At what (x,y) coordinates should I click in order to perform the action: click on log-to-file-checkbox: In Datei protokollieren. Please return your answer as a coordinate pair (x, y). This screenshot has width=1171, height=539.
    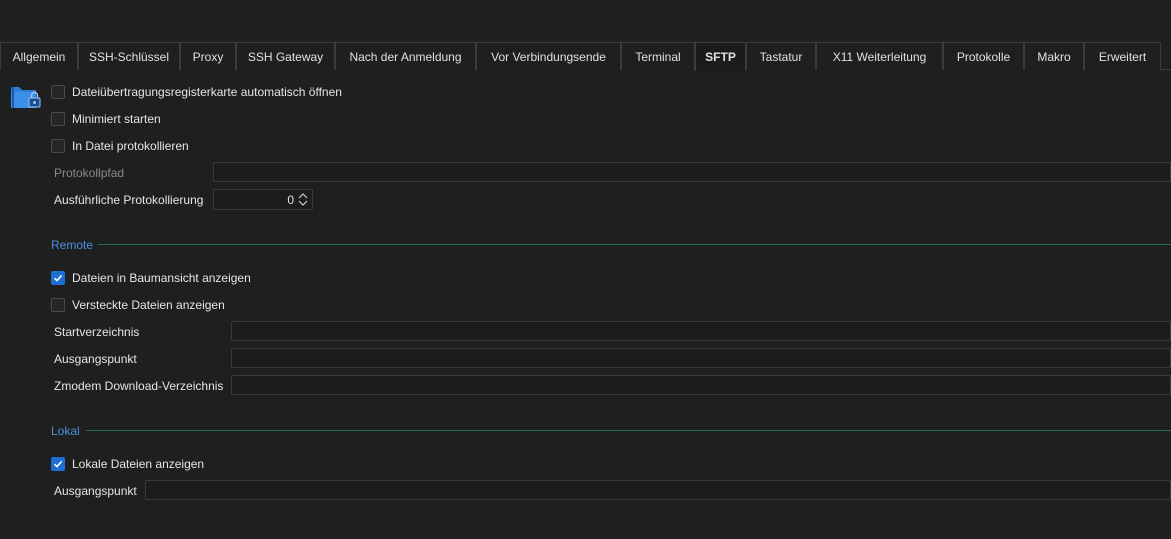
    Looking at the image, I should click on (120, 146).